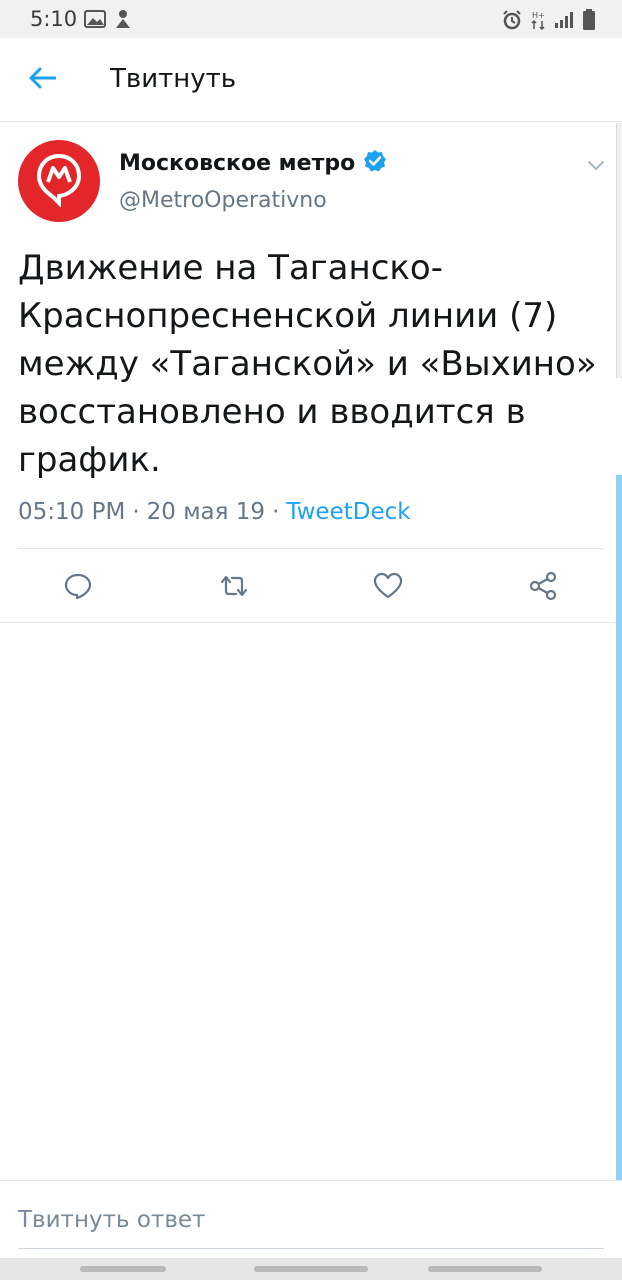 This screenshot has width=622, height=1280. What do you see at coordinates (564, 22) in the screenshot?
I see `signal-icon` at bounding box center [564, 22].